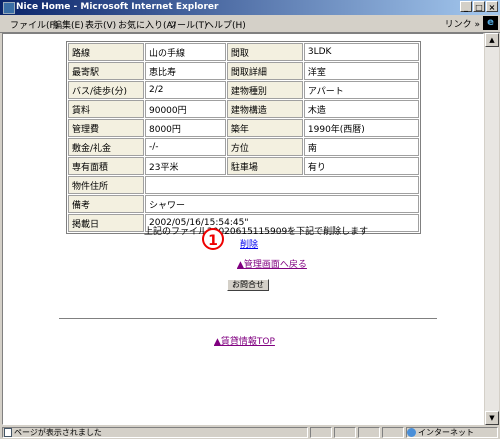  Describe the element at coordinates (272, 263) in the screenshot. I see `back-to-admin-link: ▲管理画面へ戻る` at that location.